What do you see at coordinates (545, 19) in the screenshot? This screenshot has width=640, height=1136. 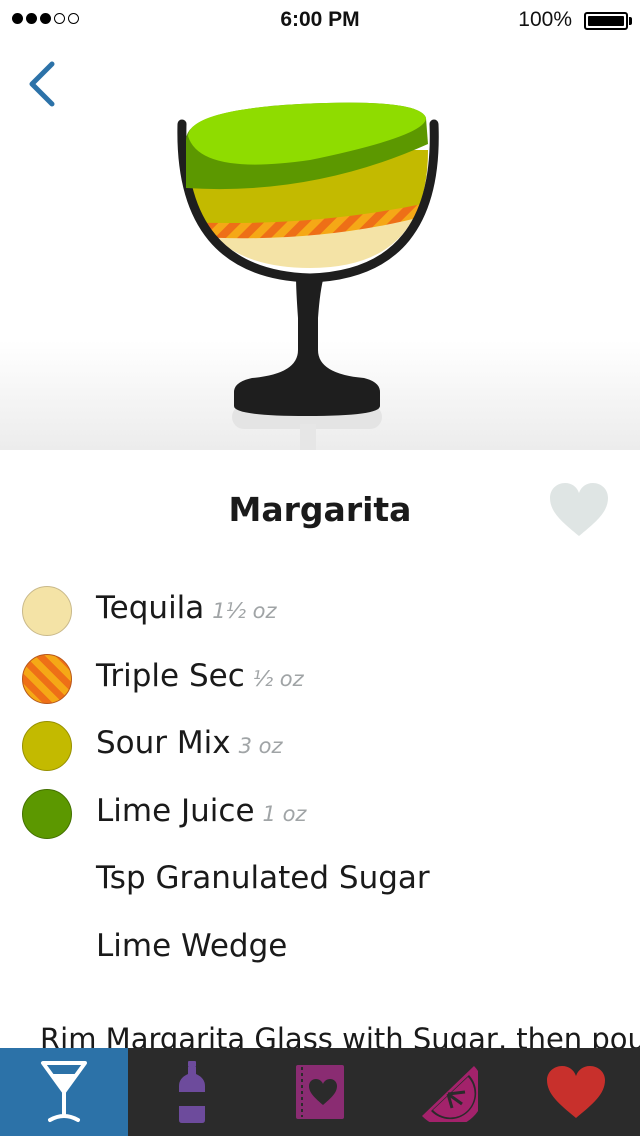 I see `battery-percent: 100%` at bounding box center [545, 19].